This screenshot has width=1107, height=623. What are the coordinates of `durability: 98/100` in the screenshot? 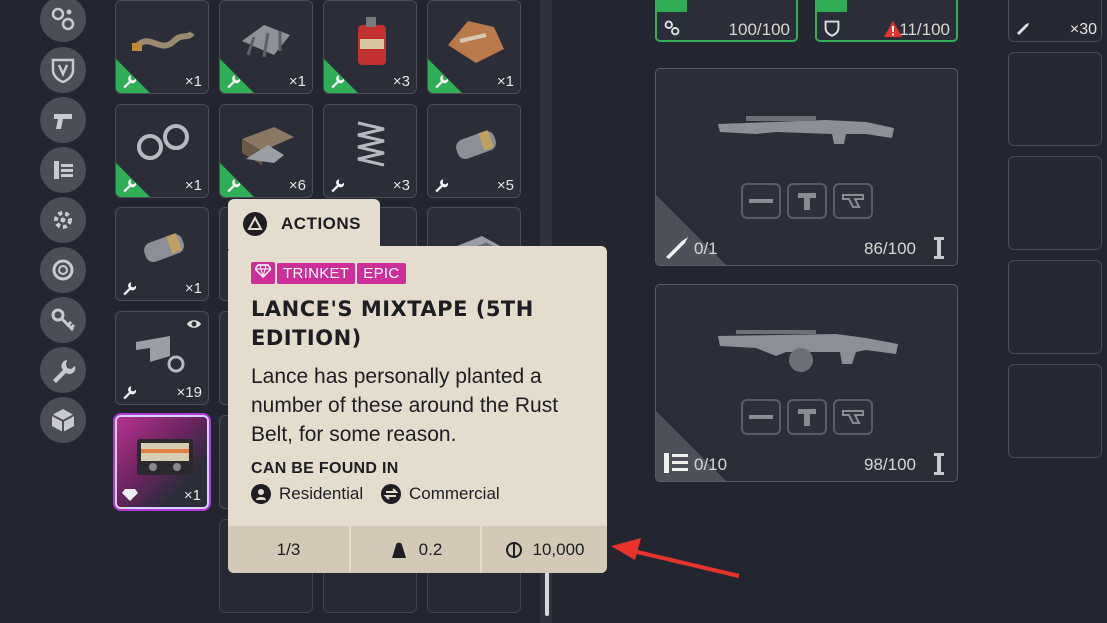 It's located at (890, 464).